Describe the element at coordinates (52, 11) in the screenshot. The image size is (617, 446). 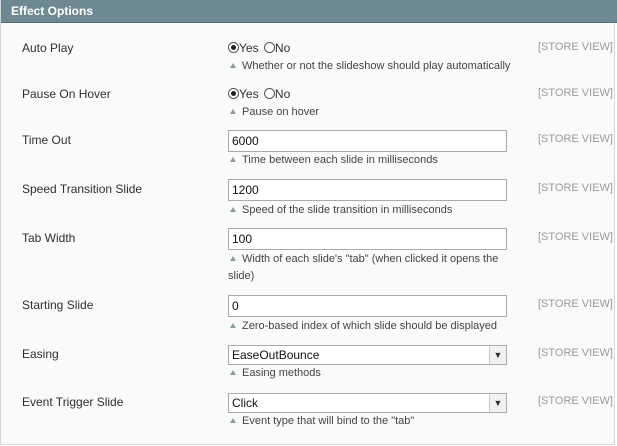
I see `section-title: Effect Options` at that location.